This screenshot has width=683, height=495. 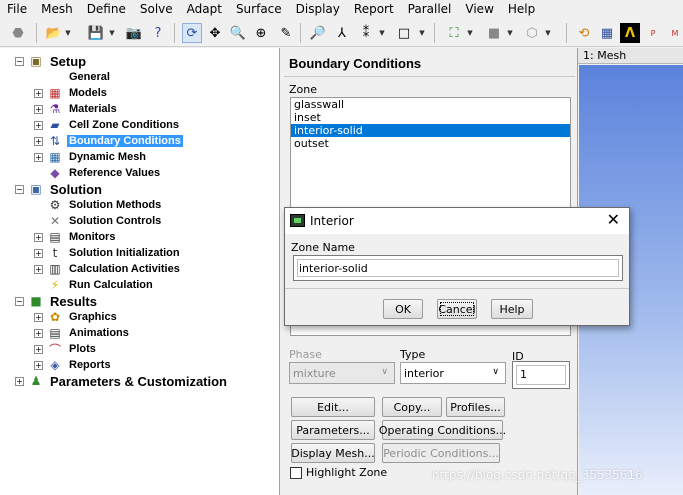 What do you see at coordinates (521, 9) in the screenshot?
I see `menu-help: Help` at bounding box center [521, 9].